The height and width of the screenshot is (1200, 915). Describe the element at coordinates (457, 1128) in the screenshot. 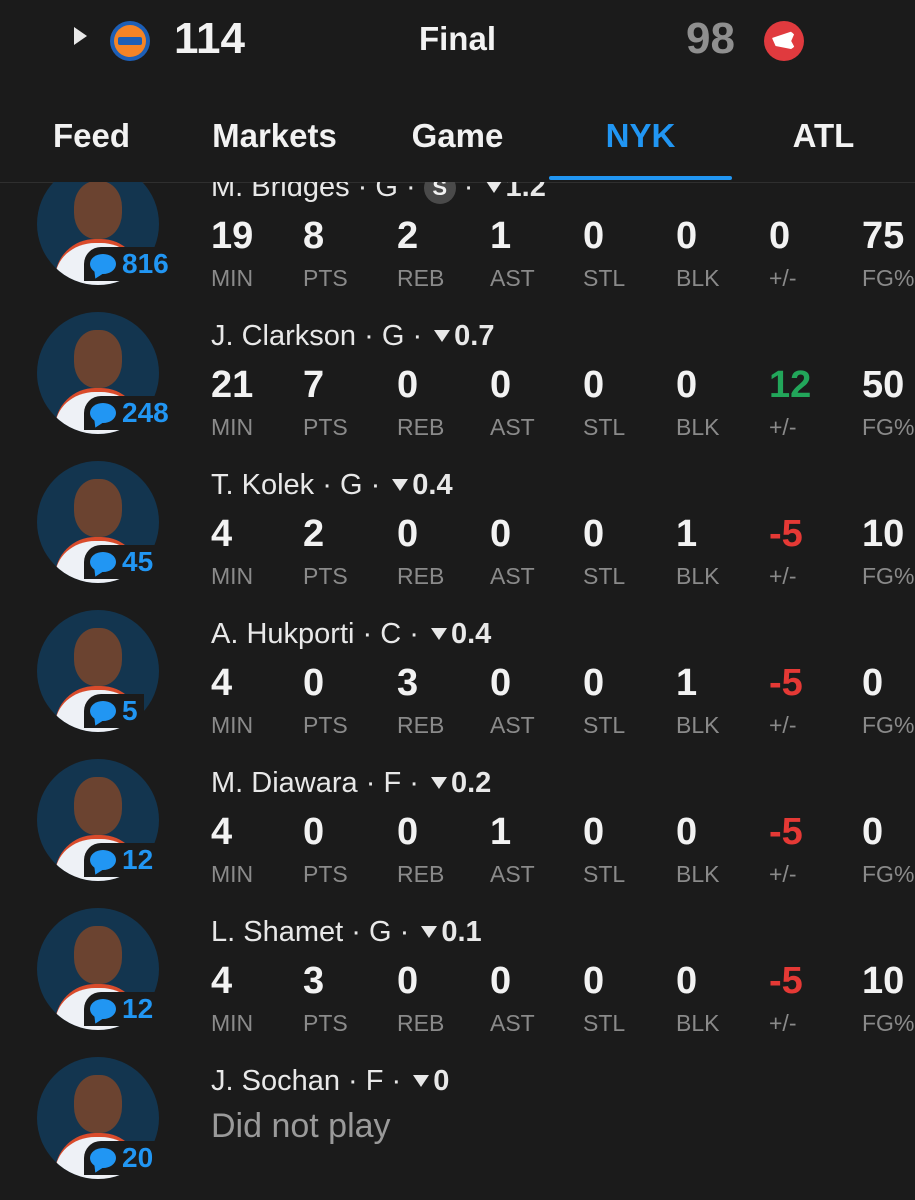

I see `player-row: 20 J. Sochan · F · 0 Did not play` at that location.